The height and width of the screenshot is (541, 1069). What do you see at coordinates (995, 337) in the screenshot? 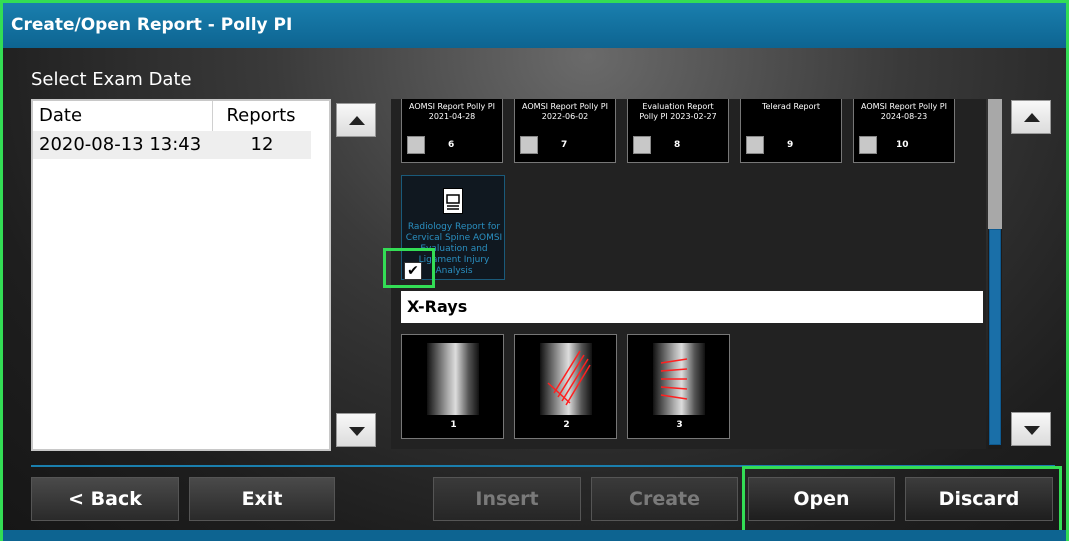
I see `scrollbar-thumb` at bounding box center [995, 337].